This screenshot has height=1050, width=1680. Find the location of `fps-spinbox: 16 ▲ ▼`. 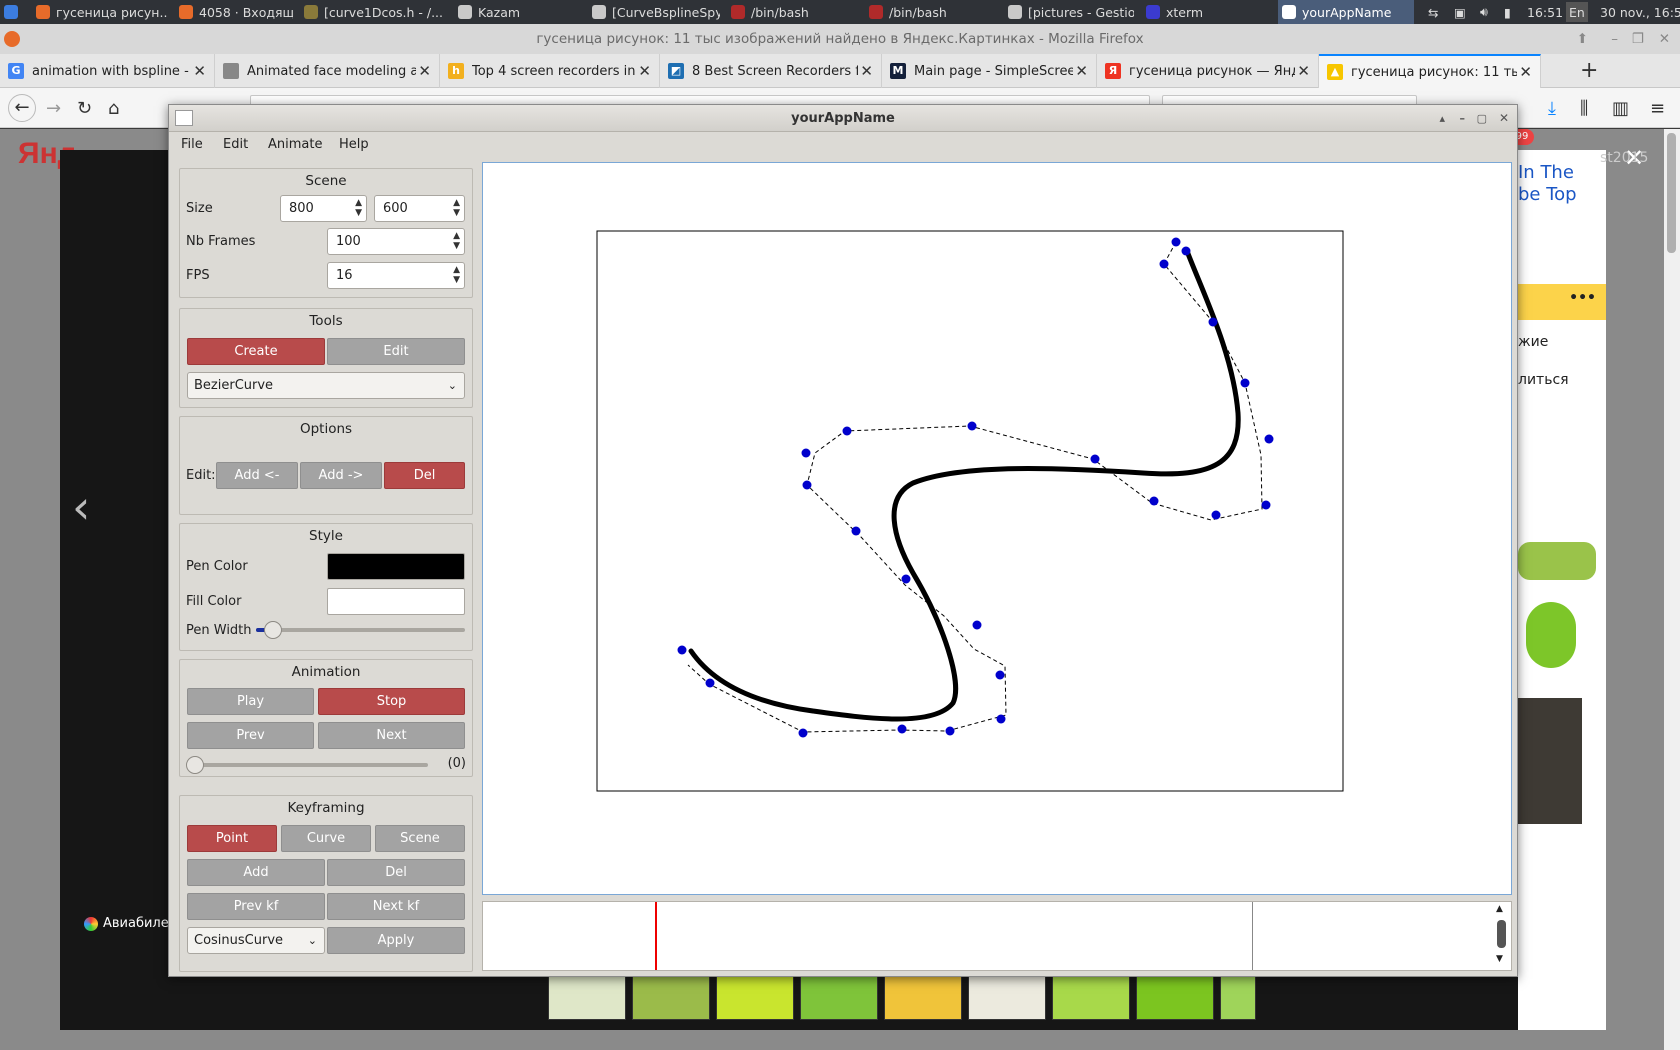

fps-spinbox: 16 ▲ ▼ is located at coordinates (396, 275).